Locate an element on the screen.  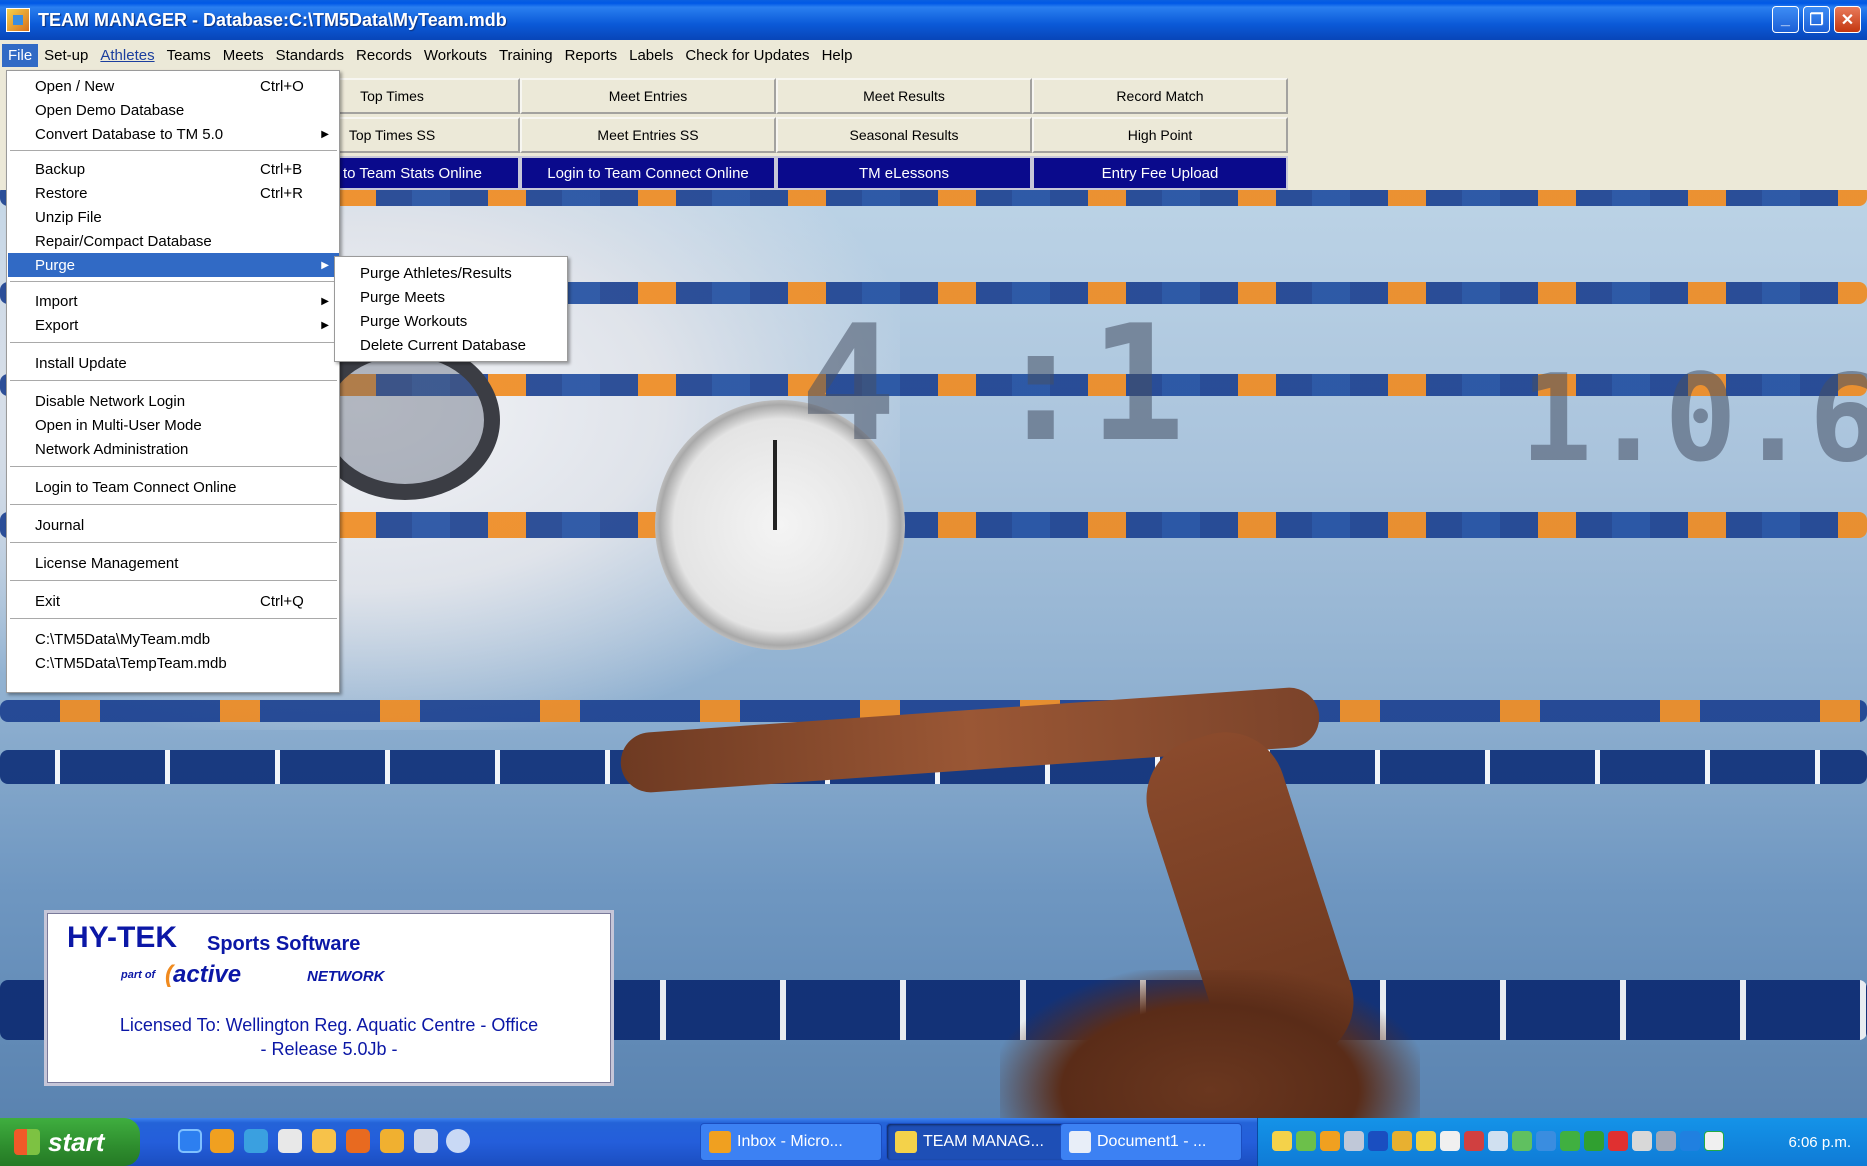
network-word: NETWORK is located at coordinates (346, 976).